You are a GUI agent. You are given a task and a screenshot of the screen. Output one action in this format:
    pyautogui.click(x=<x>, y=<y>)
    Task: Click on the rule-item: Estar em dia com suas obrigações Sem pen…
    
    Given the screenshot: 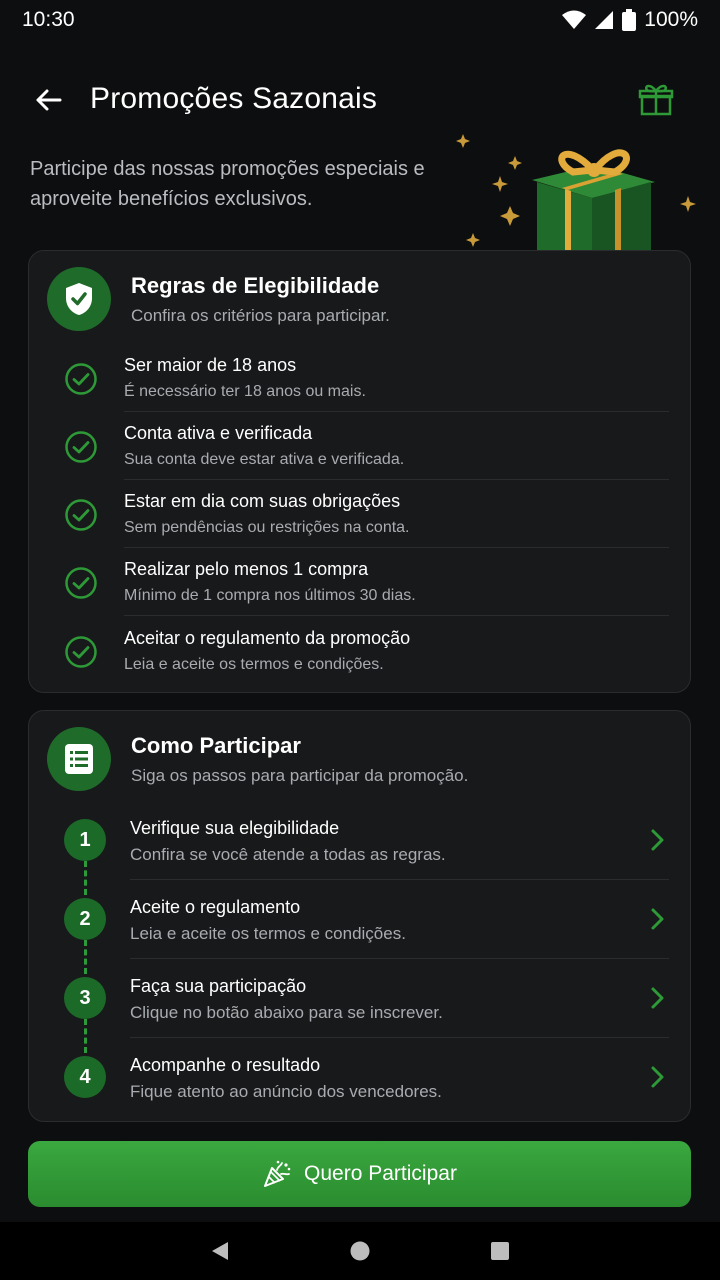 What is the action you would take?
    pyautogui.click(x=363, y=515)
    